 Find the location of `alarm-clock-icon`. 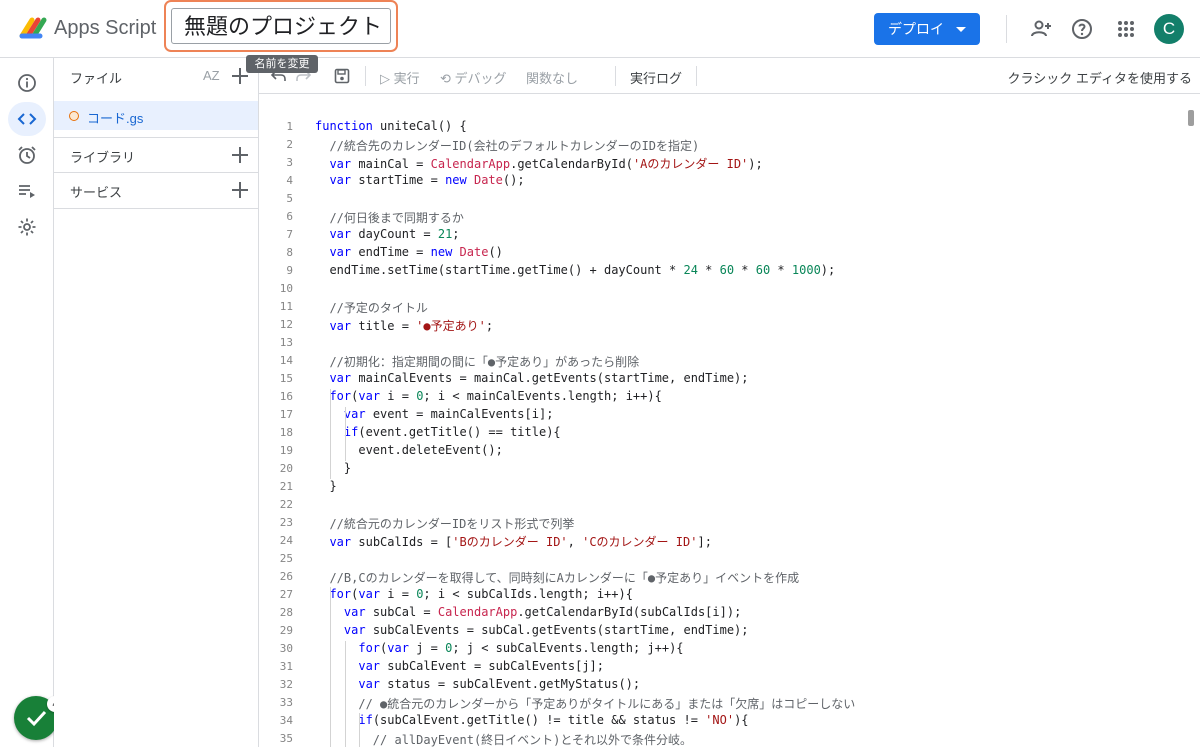

alarm-clock-icon is located at coordinates (27, 155).